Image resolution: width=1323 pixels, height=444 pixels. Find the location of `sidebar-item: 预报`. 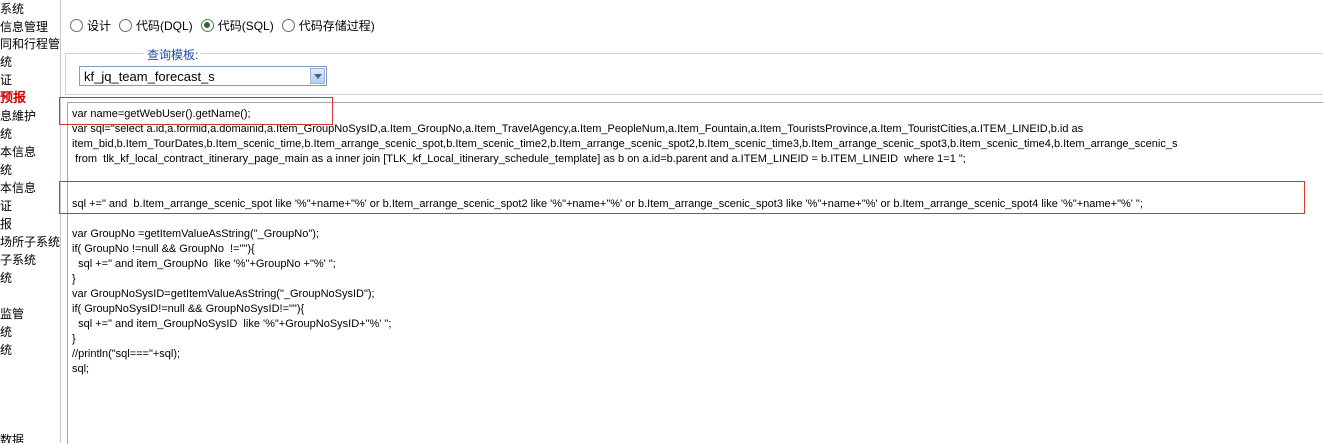

sidebar-item: 预报 is located at coordinates (13, 98).